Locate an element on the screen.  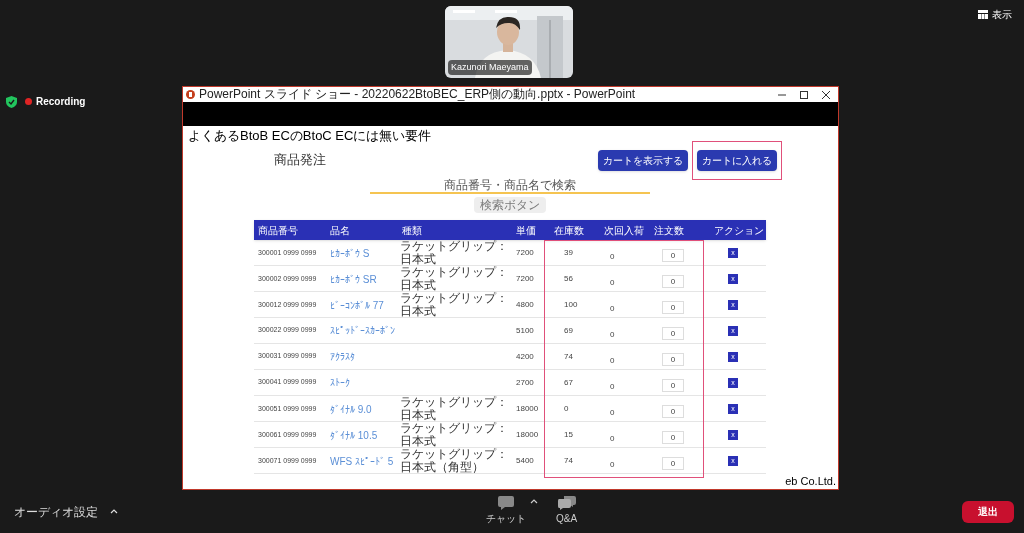
column-header: 注文数 is located at coordinates (669, 230).